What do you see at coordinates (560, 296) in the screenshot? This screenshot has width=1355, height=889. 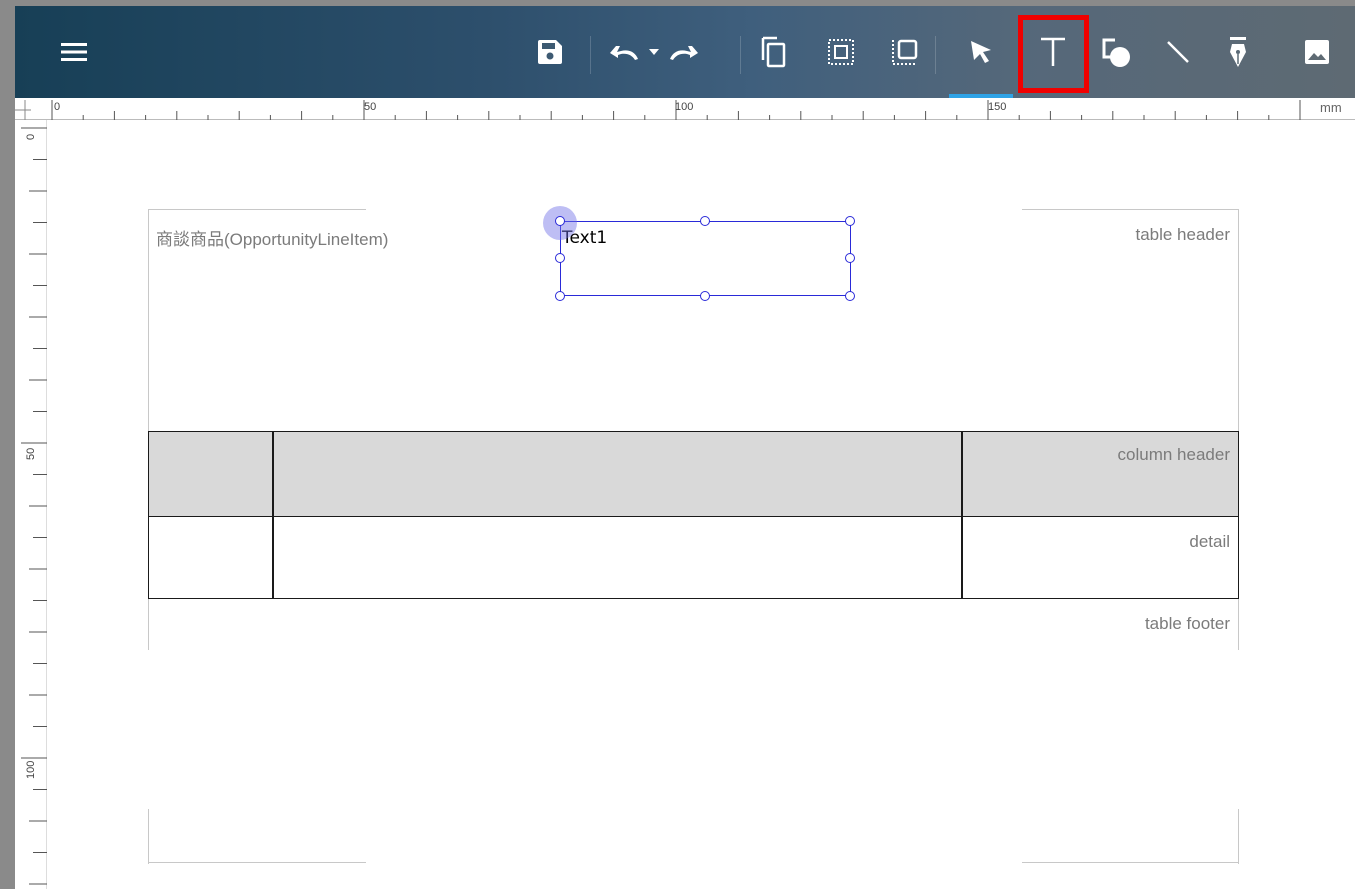 I see `resize-handle-sw` at bounding box center [560, 296].